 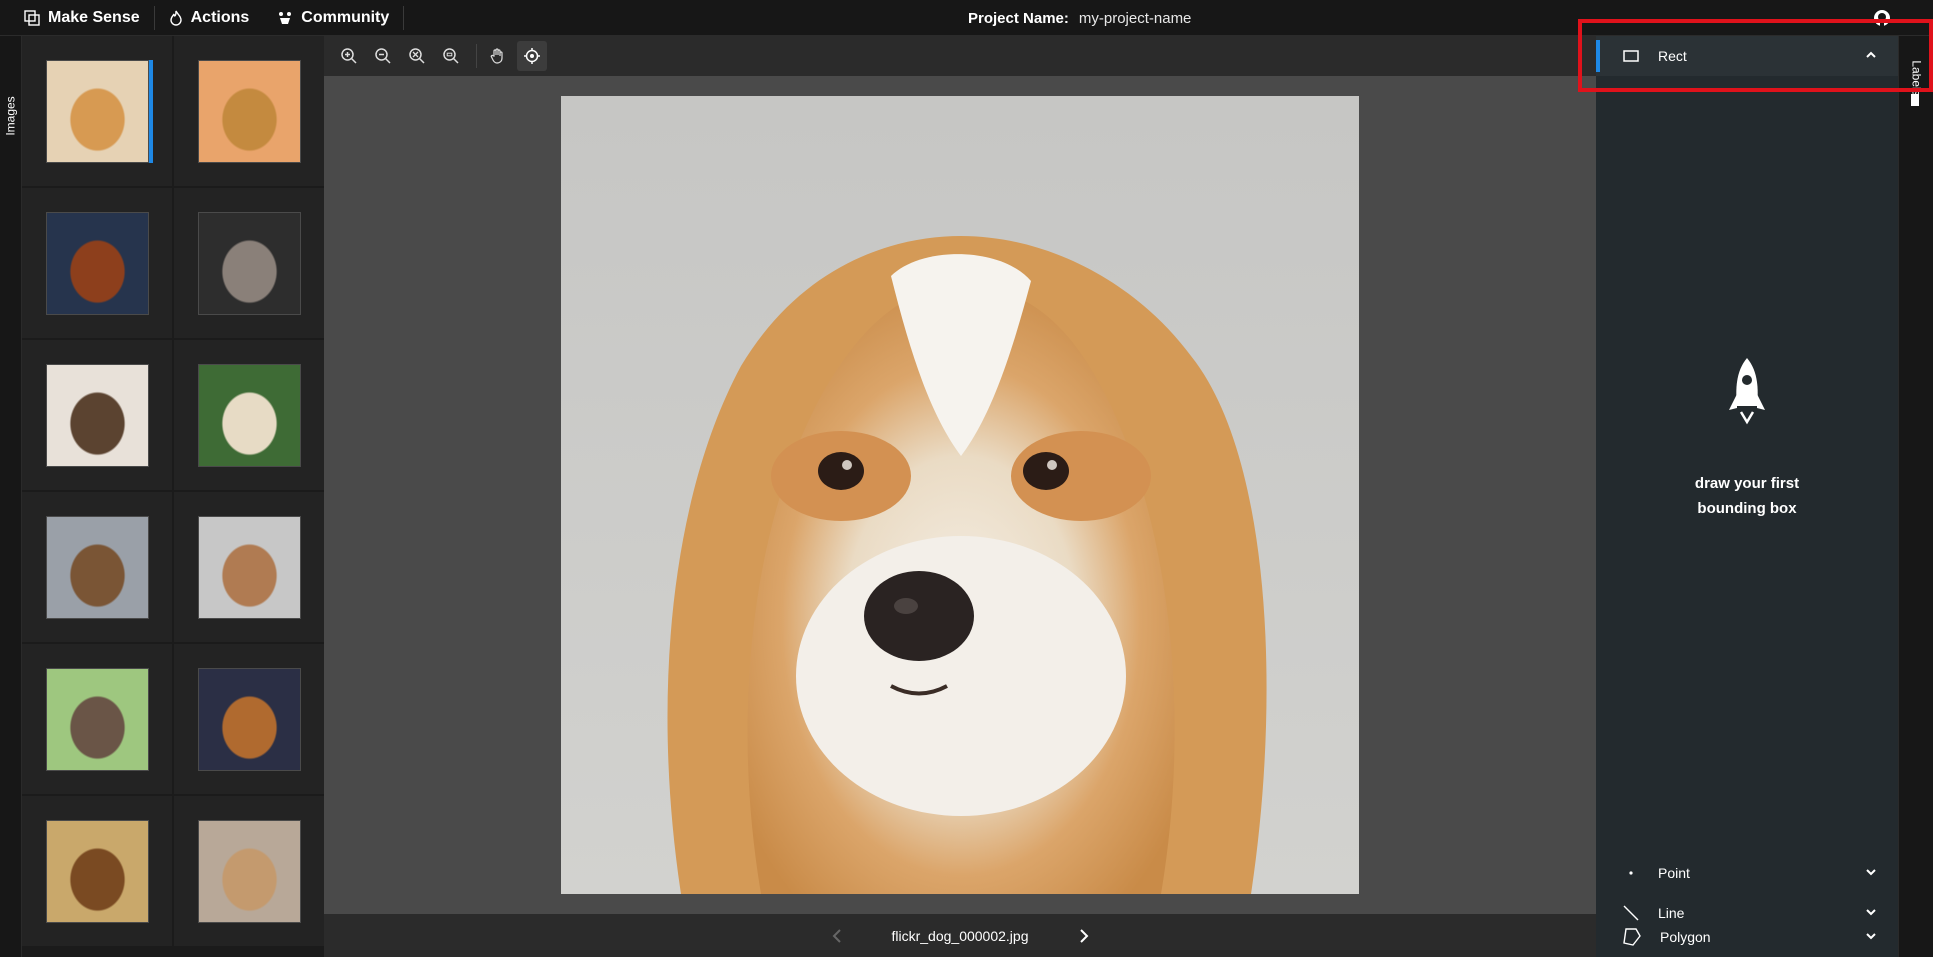 I want to click on zoom-out-button, so click(x=383, y=56).